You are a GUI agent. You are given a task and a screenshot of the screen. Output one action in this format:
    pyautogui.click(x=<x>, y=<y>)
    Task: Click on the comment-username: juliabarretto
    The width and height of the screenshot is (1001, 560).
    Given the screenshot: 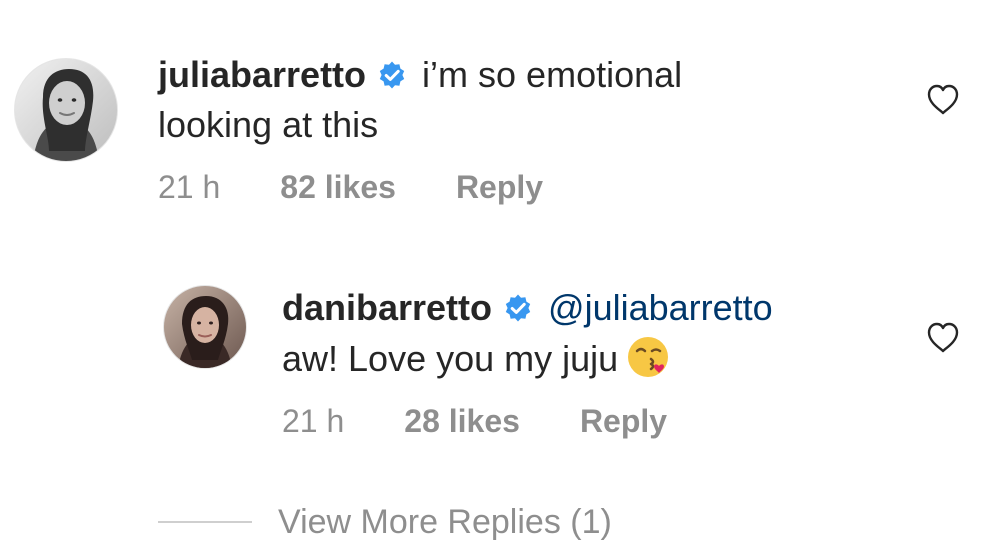 What is the action you would take?
    pyautogui.click(x=262, y=74)
    